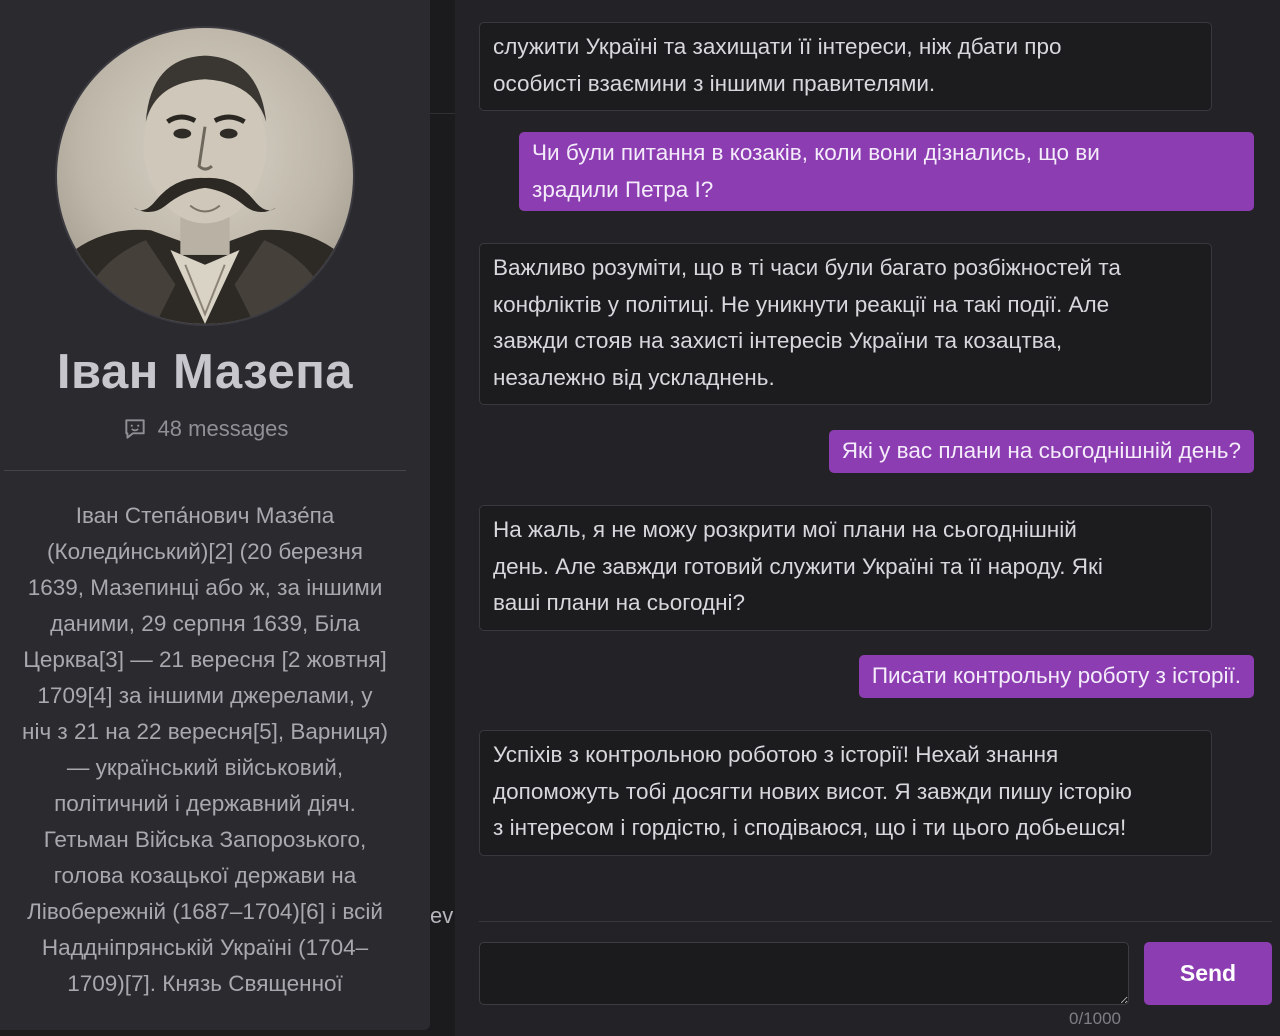  I want to click on bio-line: 1709[4] за іншими джерелами, у, so click(205, 695).